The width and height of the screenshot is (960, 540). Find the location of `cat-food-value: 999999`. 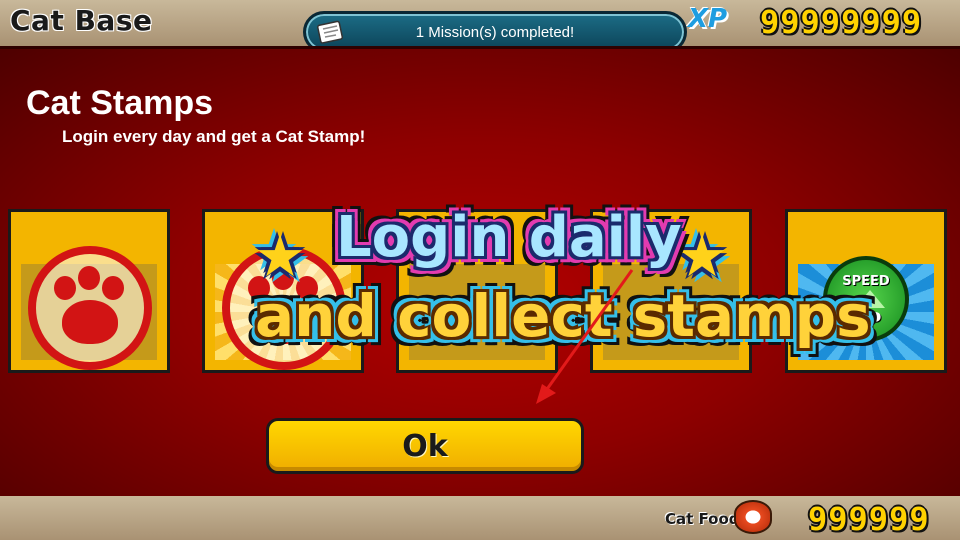

cat-food-value: 999999 is located at coordinates (869, 519).